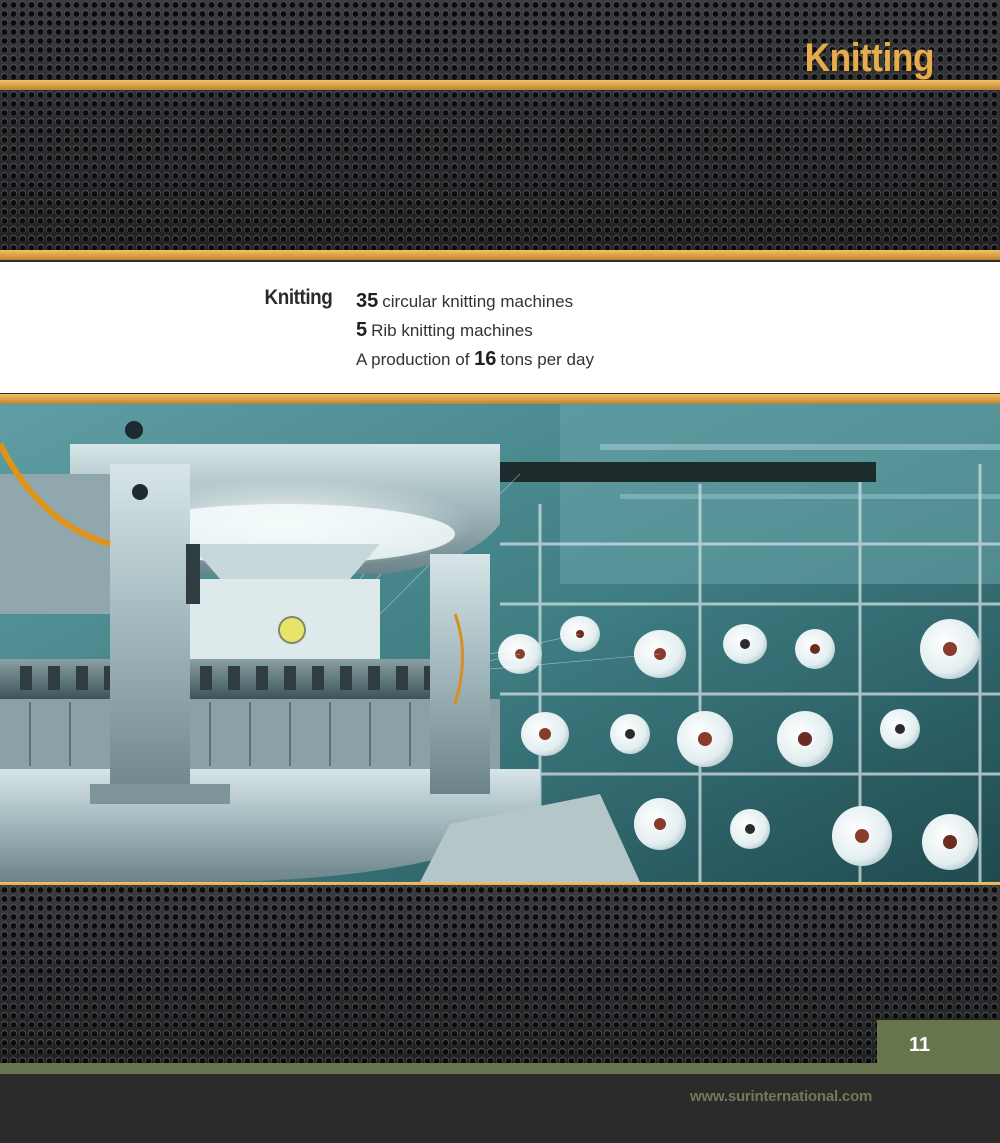 The image size is (1000, 1143). I want to click on fact-production: A production of 16 tons per day, so click(475, 359).